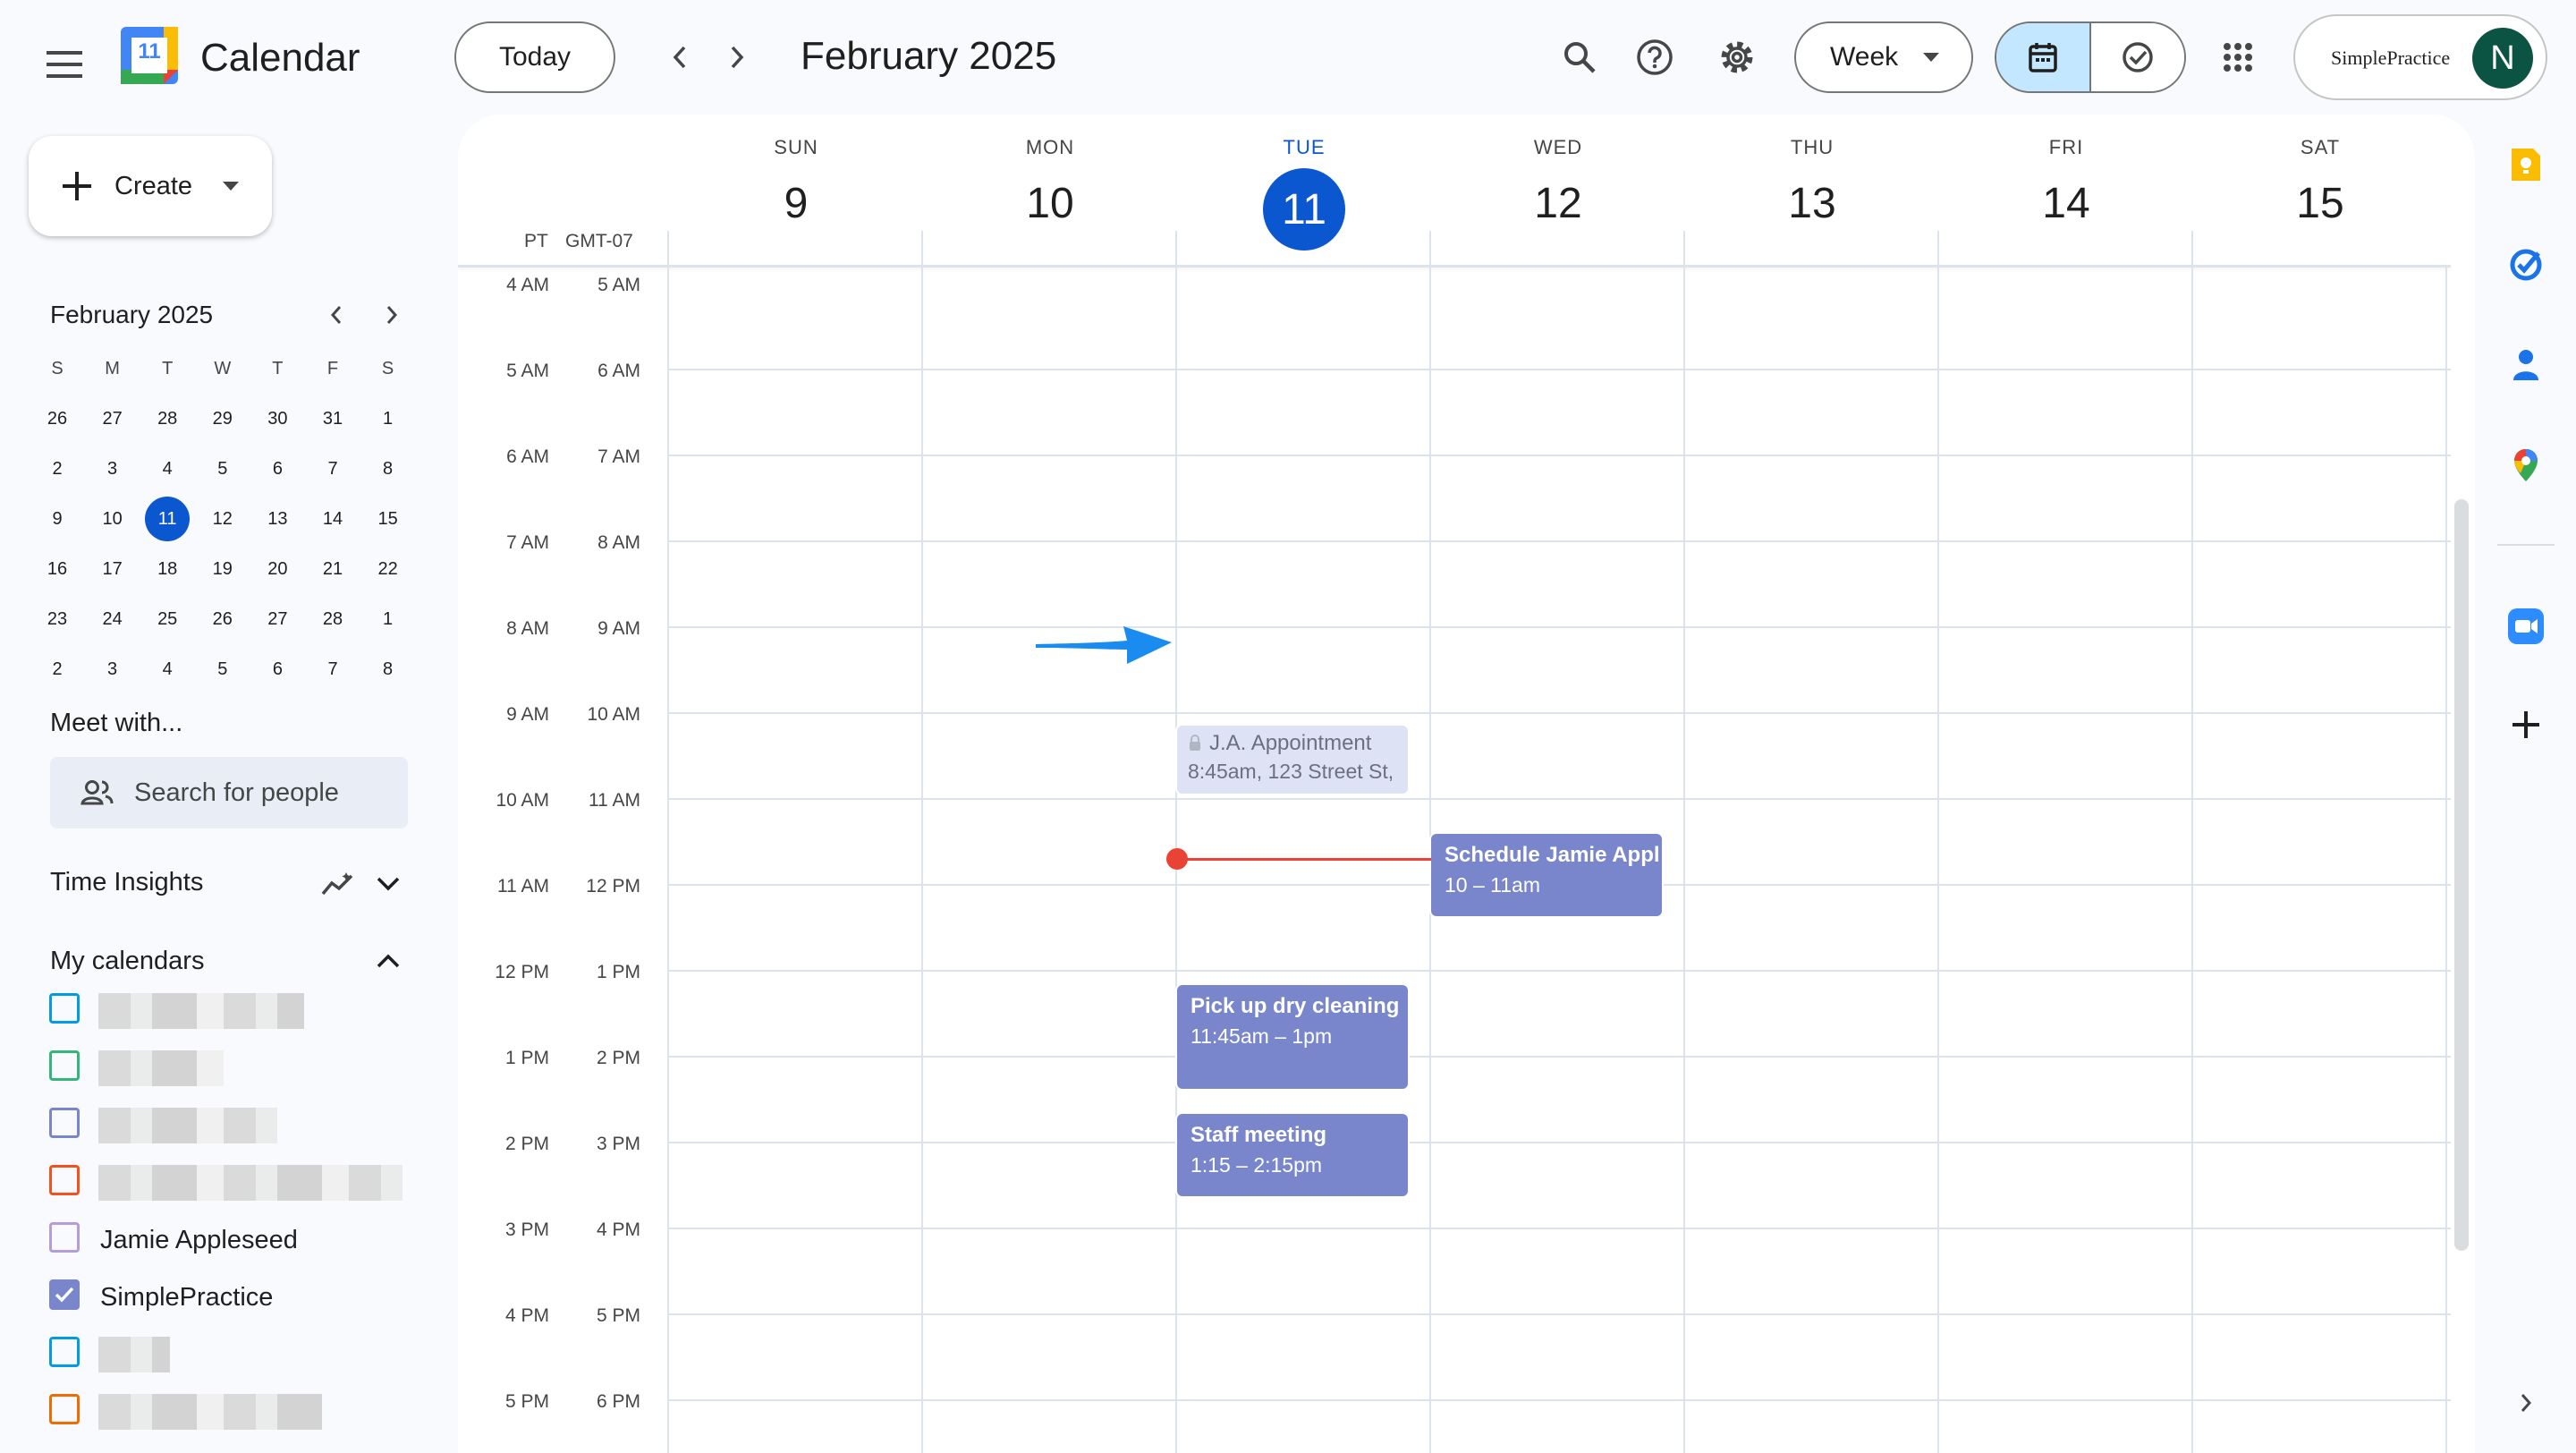 Image resolution: width=2576 pixels, height=1453 pixels. I want to click on day-number-today: 11, so click(1304, 209).